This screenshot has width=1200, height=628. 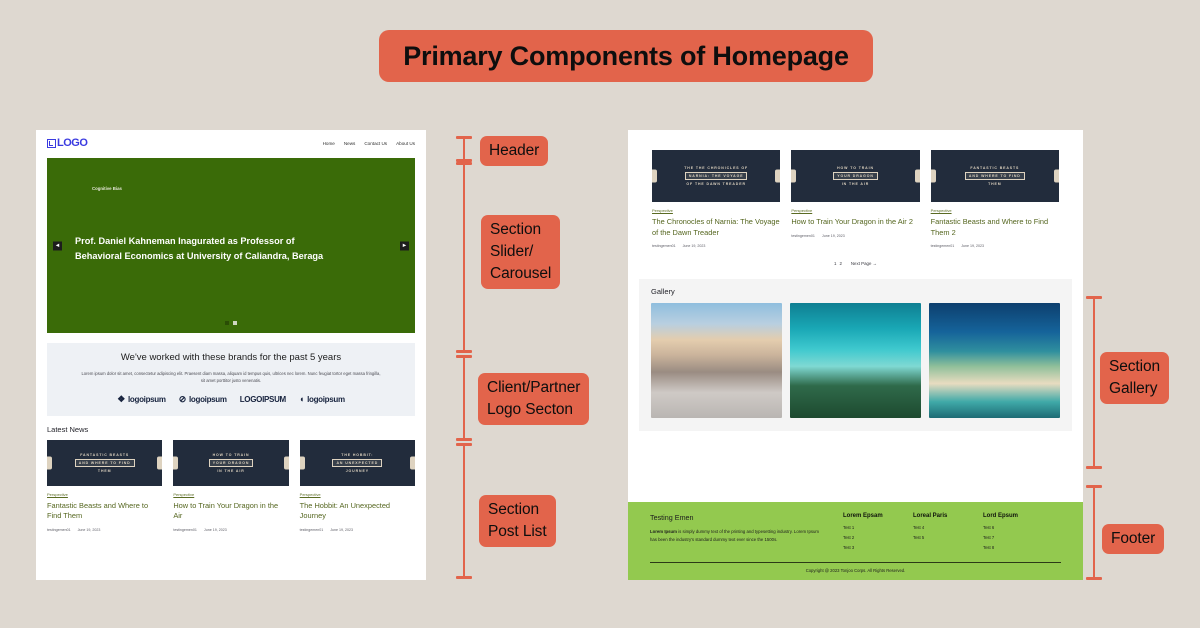 I want to click on site-header: LOGO Home News Contact Us About Us, so click(x=231, y=143).